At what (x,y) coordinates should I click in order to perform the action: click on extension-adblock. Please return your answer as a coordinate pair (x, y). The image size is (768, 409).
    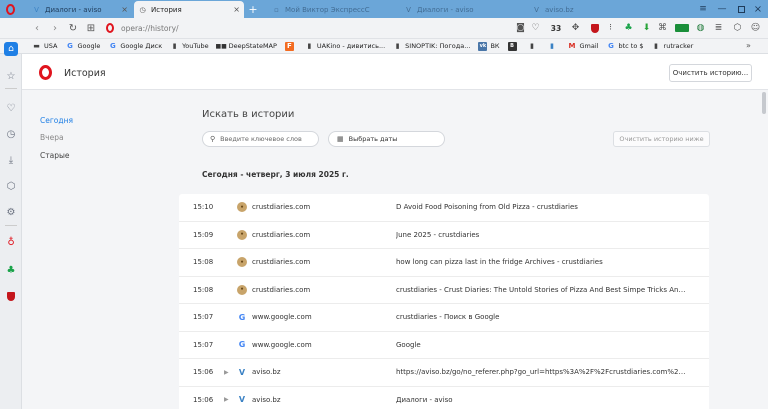
    Looking at the image, I should click on (594, 28).